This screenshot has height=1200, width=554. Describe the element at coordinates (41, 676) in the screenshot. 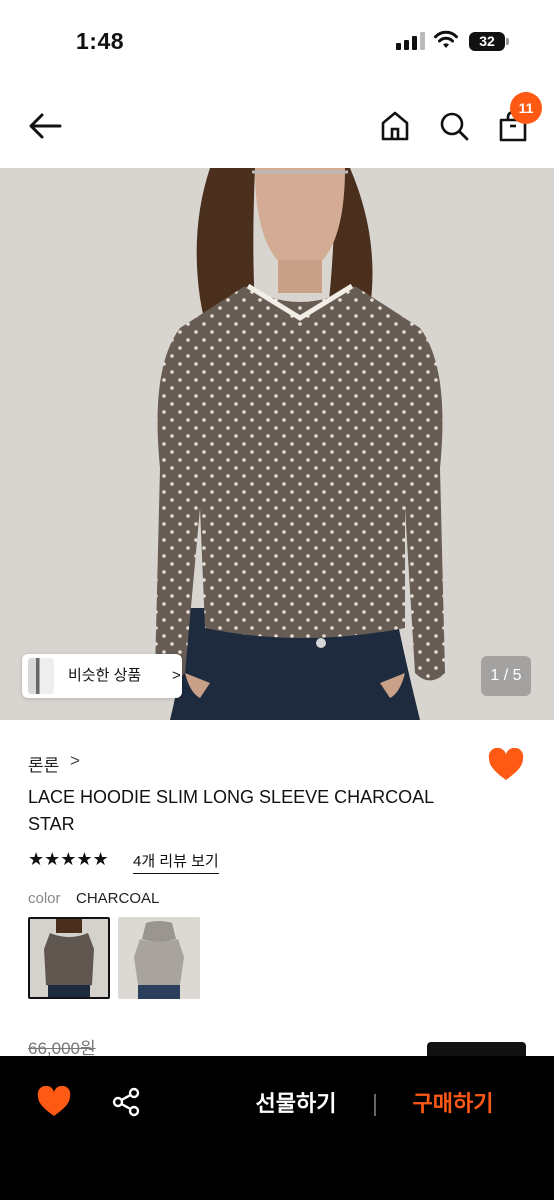

I see `similar-products-thumbnail` at that location.